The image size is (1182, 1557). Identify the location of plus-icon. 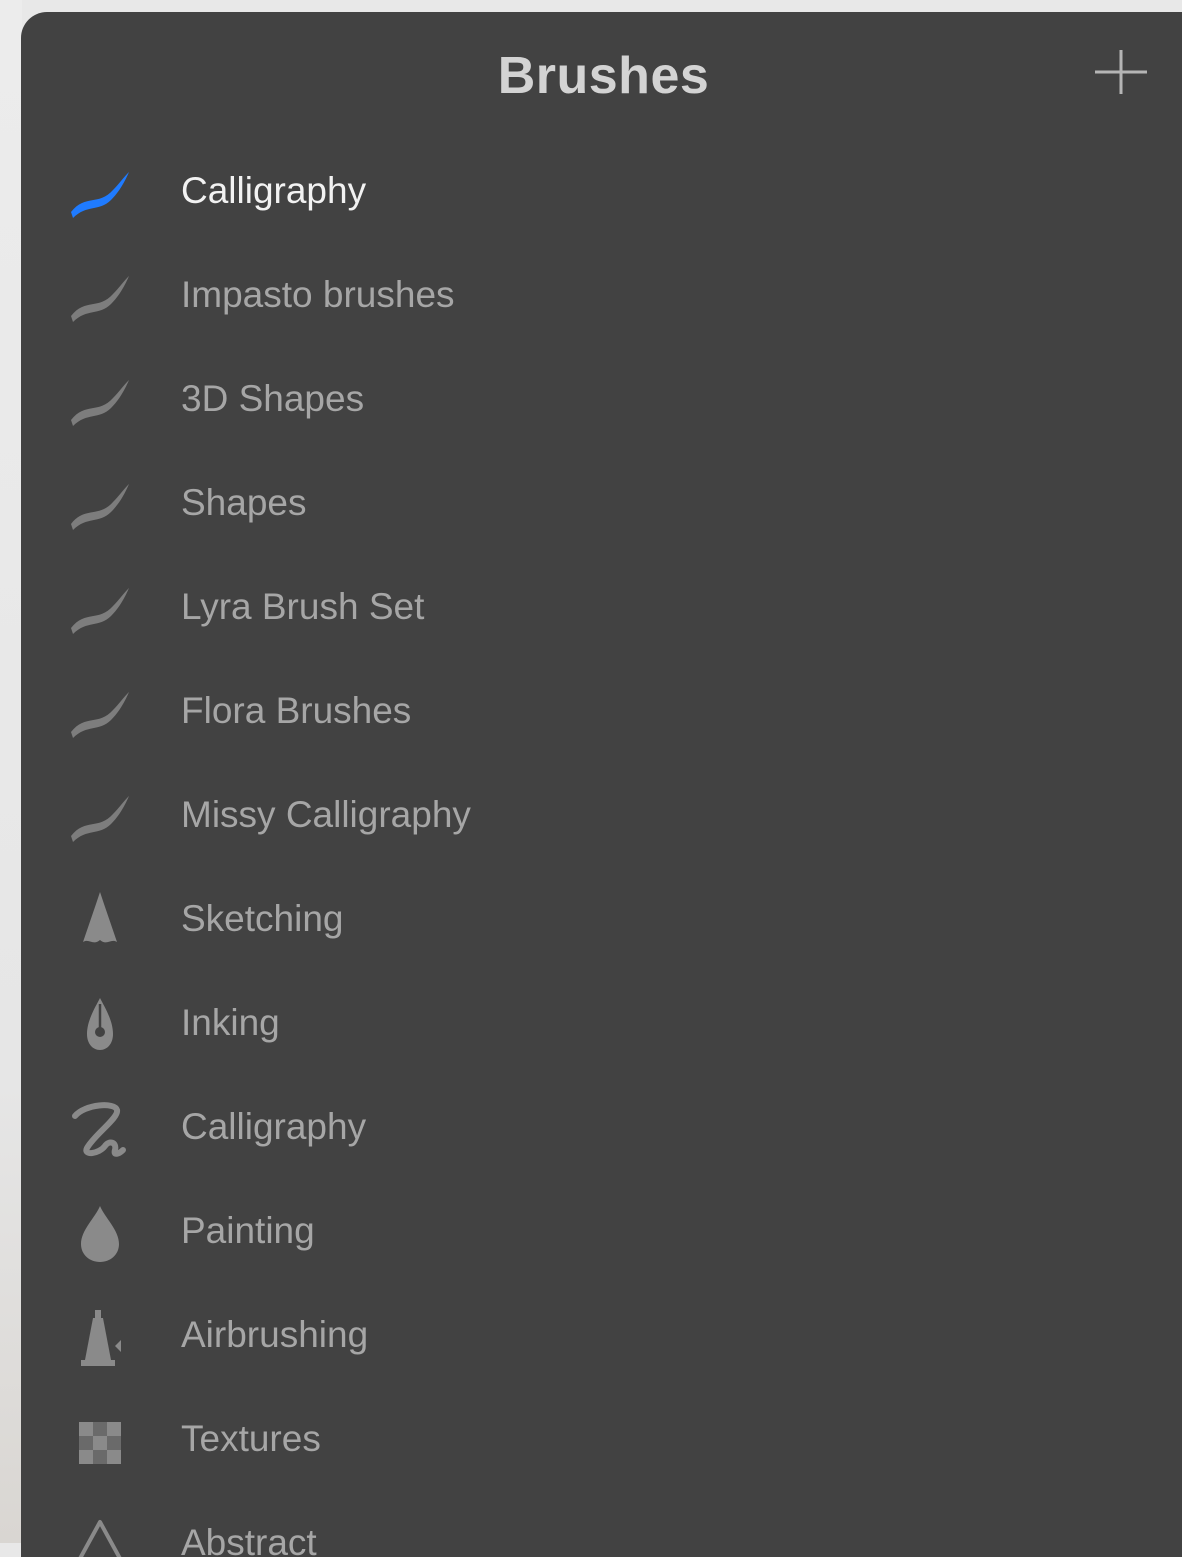
(1121, 72).